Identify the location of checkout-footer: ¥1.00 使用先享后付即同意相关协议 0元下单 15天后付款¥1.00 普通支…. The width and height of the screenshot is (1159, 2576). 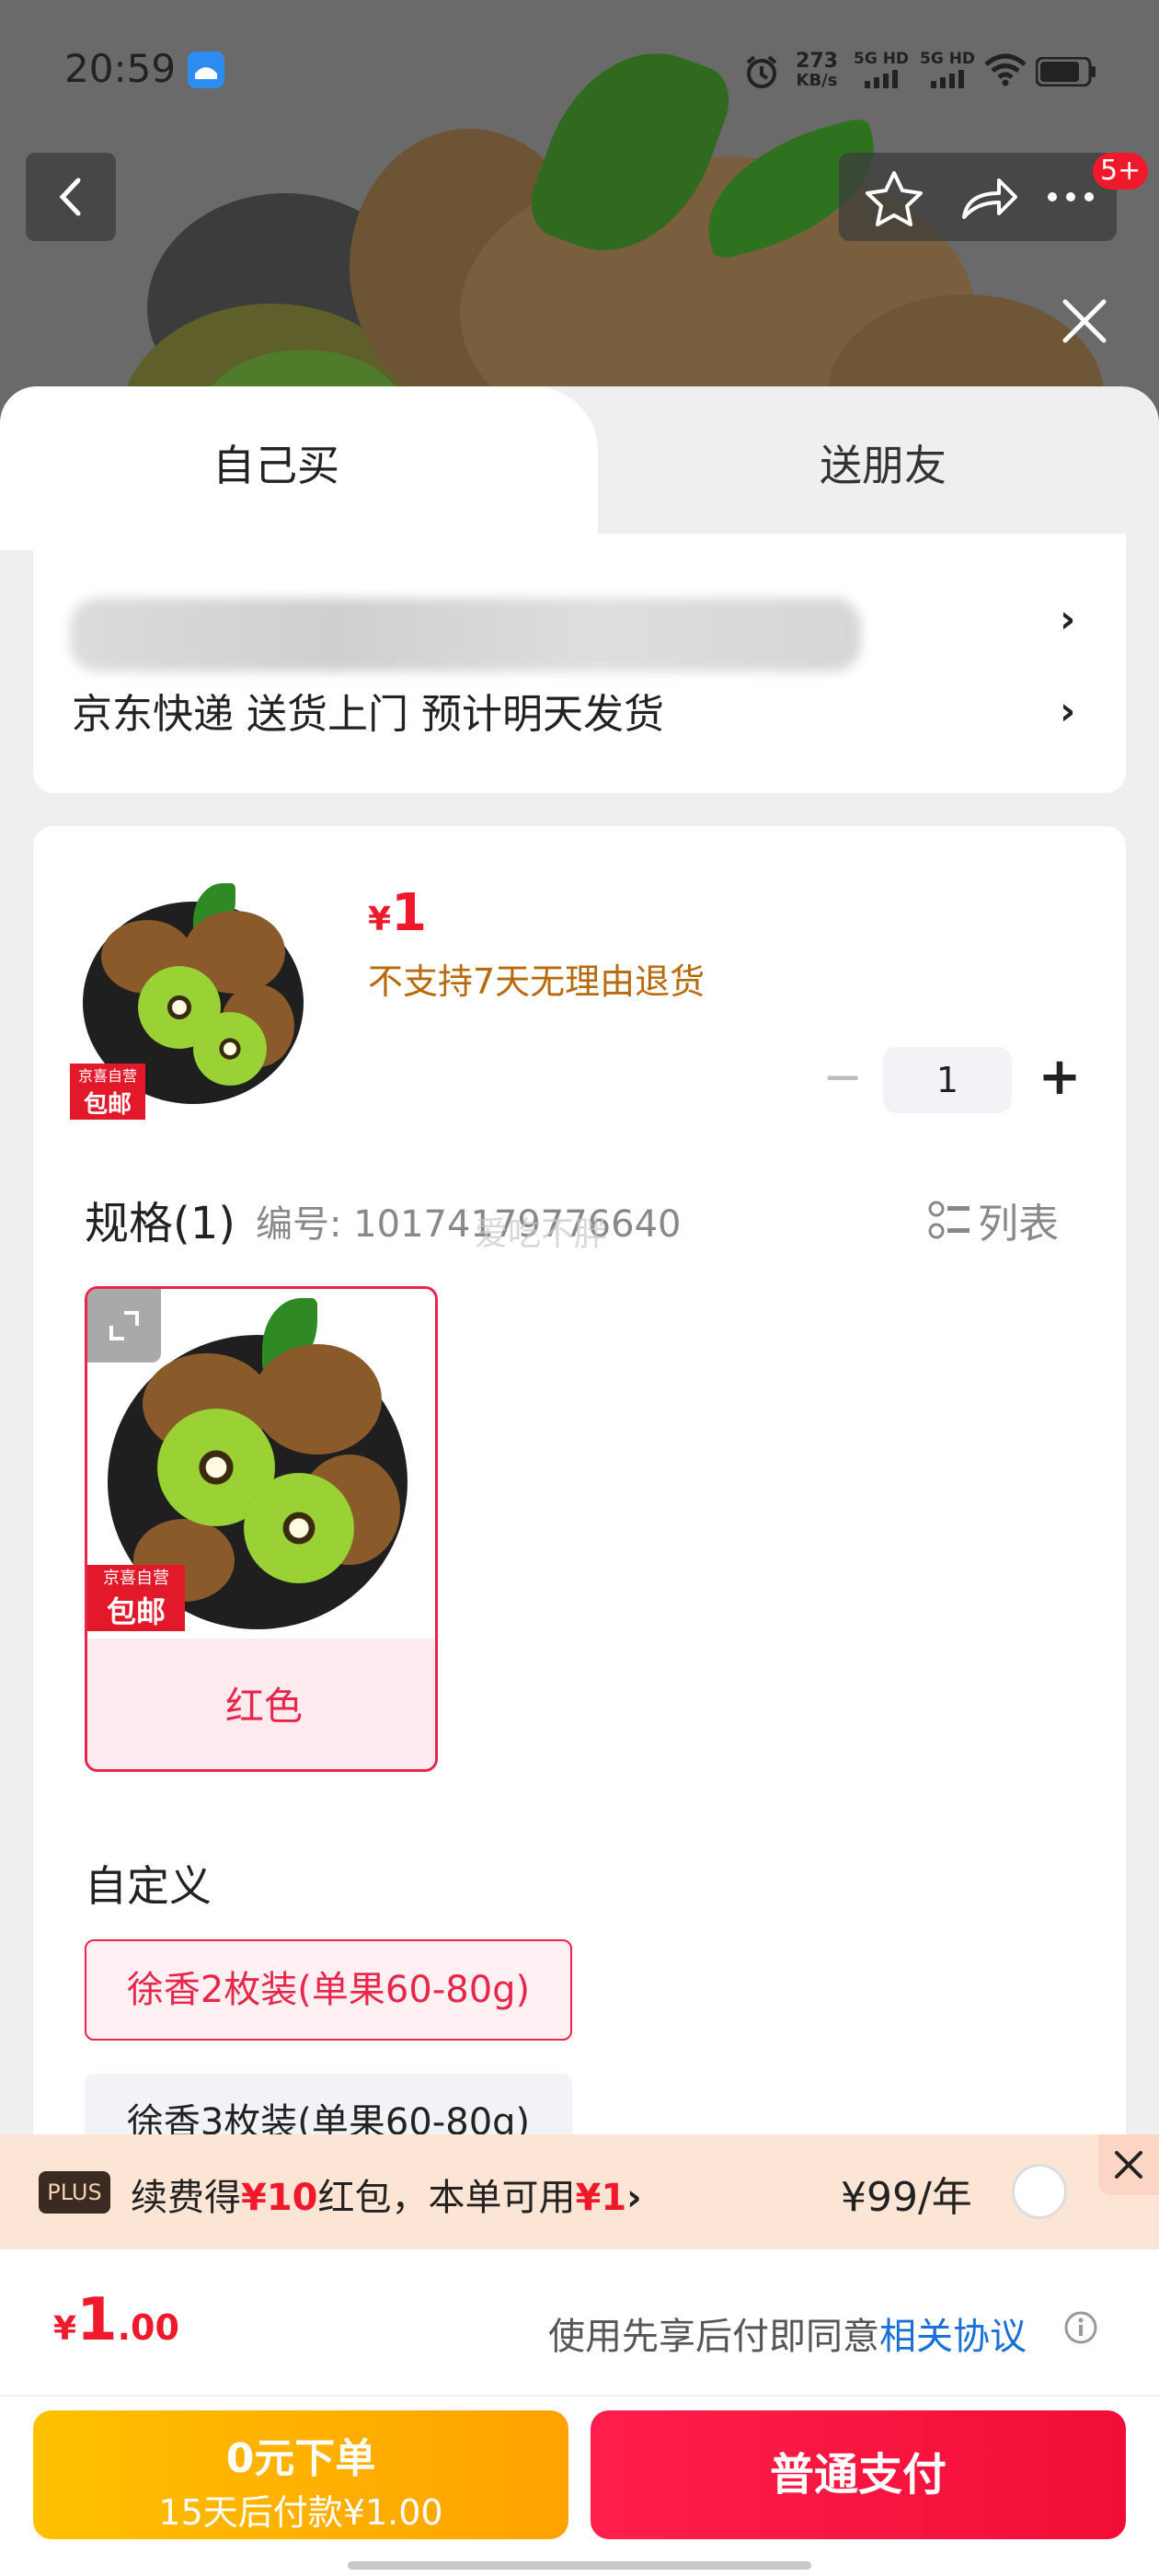
(579, 2412).